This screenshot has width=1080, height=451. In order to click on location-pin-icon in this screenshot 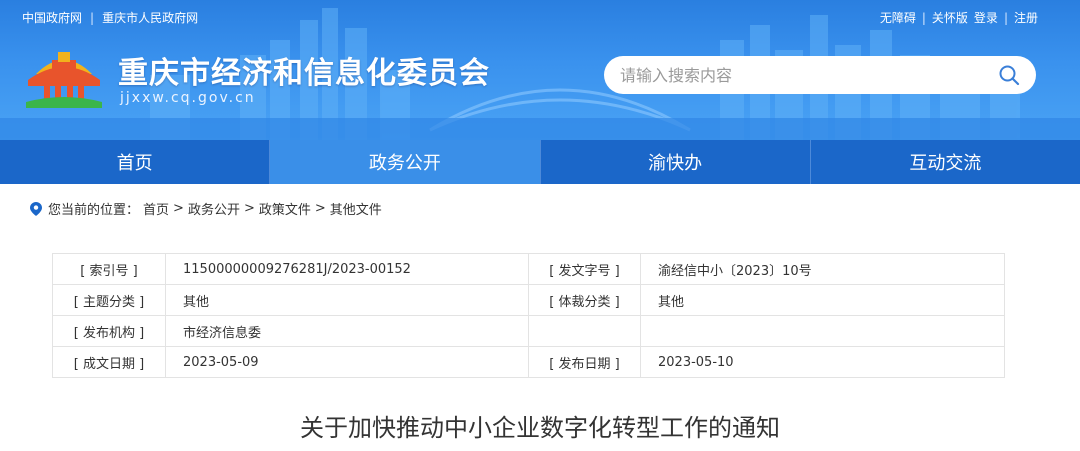, I will do `click(36, 208)`.